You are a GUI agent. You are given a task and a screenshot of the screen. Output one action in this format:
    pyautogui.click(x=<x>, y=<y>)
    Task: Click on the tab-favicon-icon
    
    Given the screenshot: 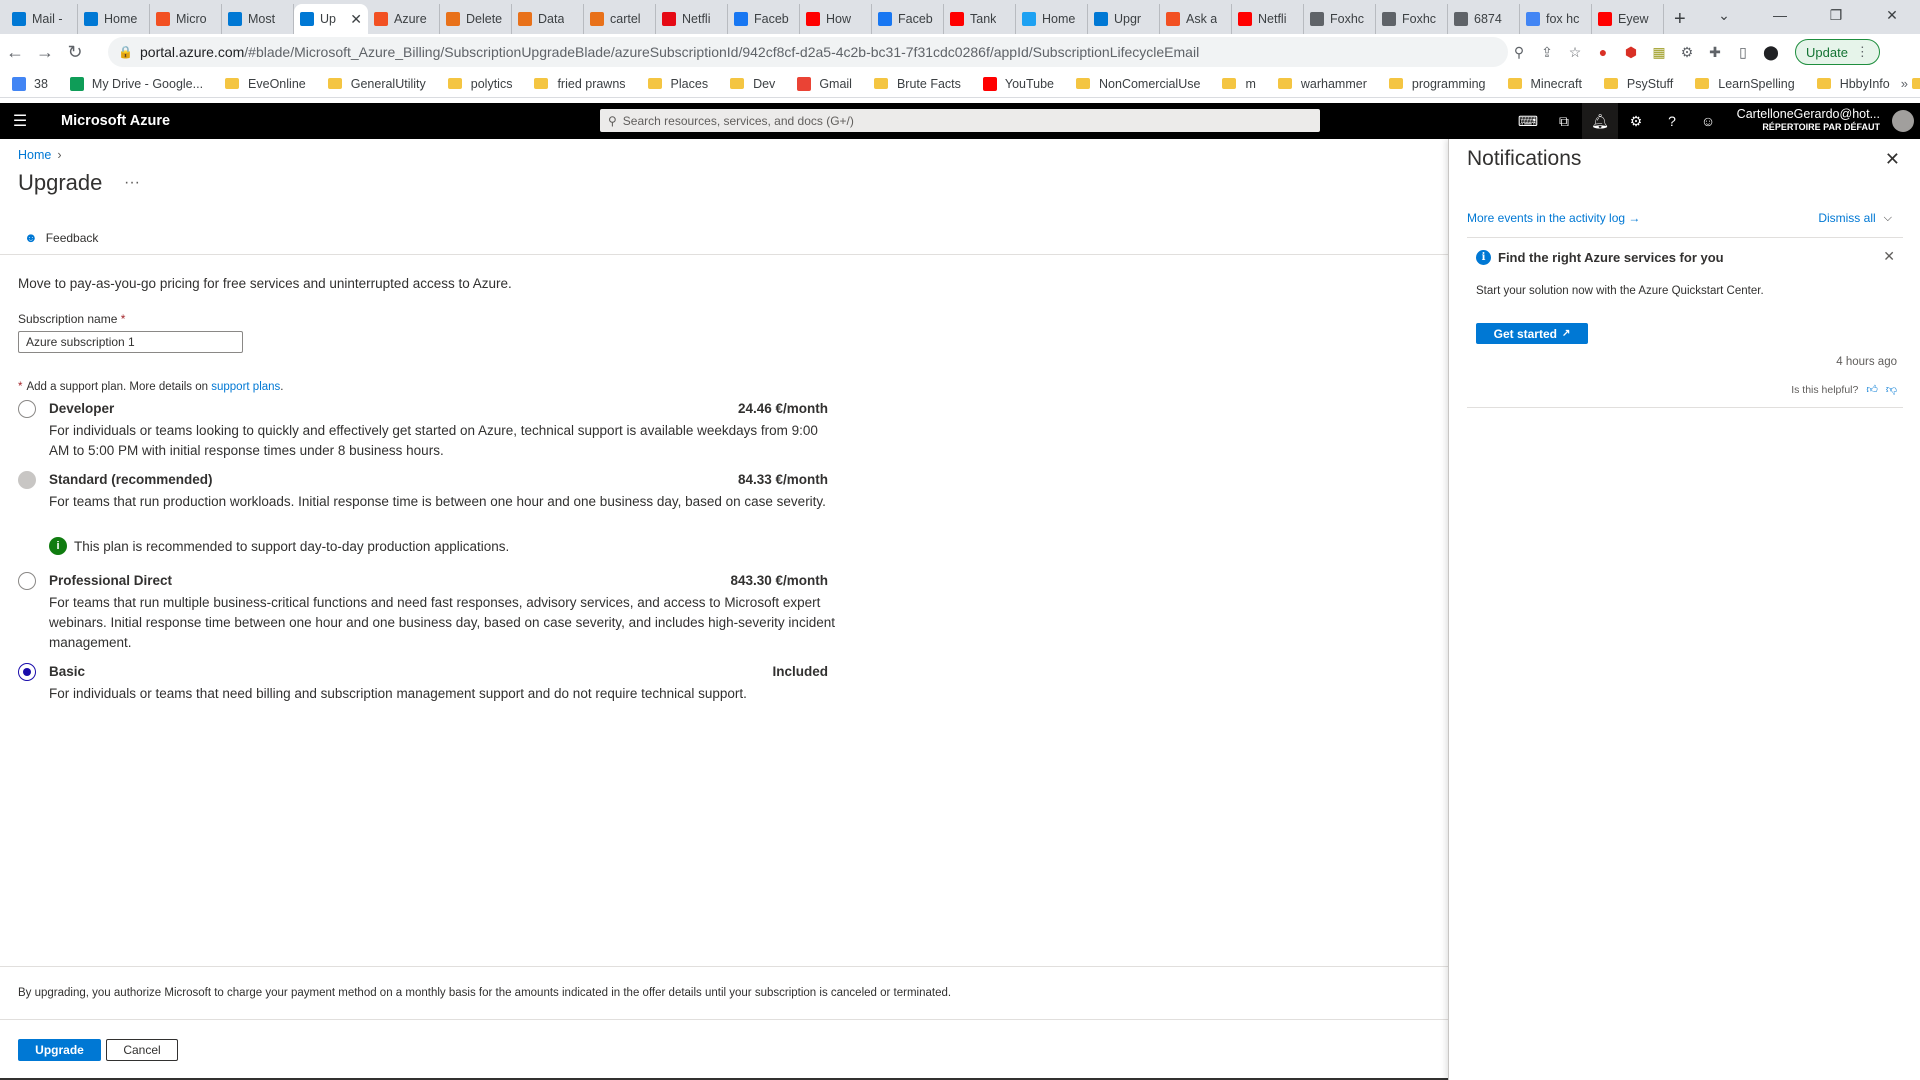 What is the action you would take?
    pyautogui.click(x=163, y=19)
    